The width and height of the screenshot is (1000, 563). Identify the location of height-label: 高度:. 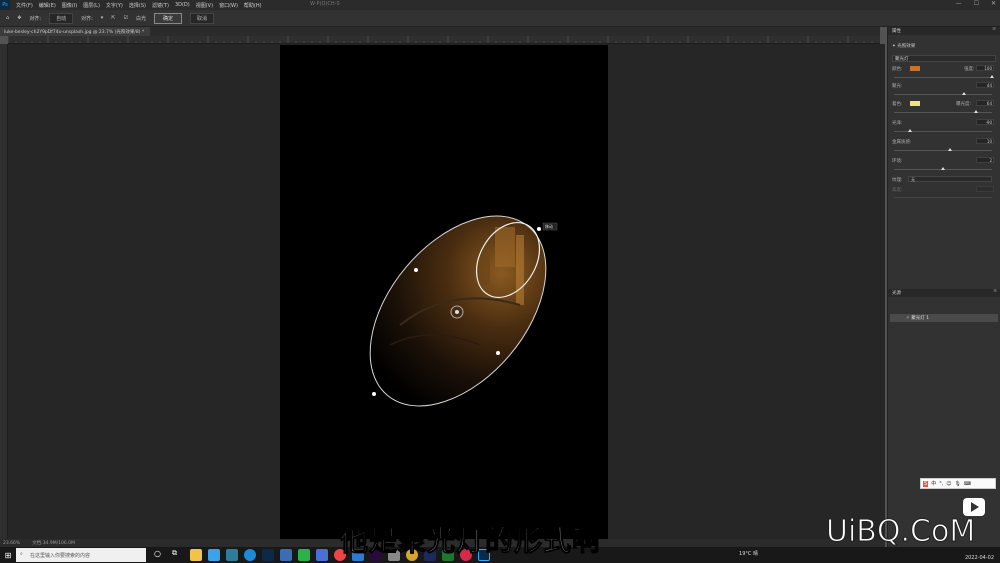
(897, 190).